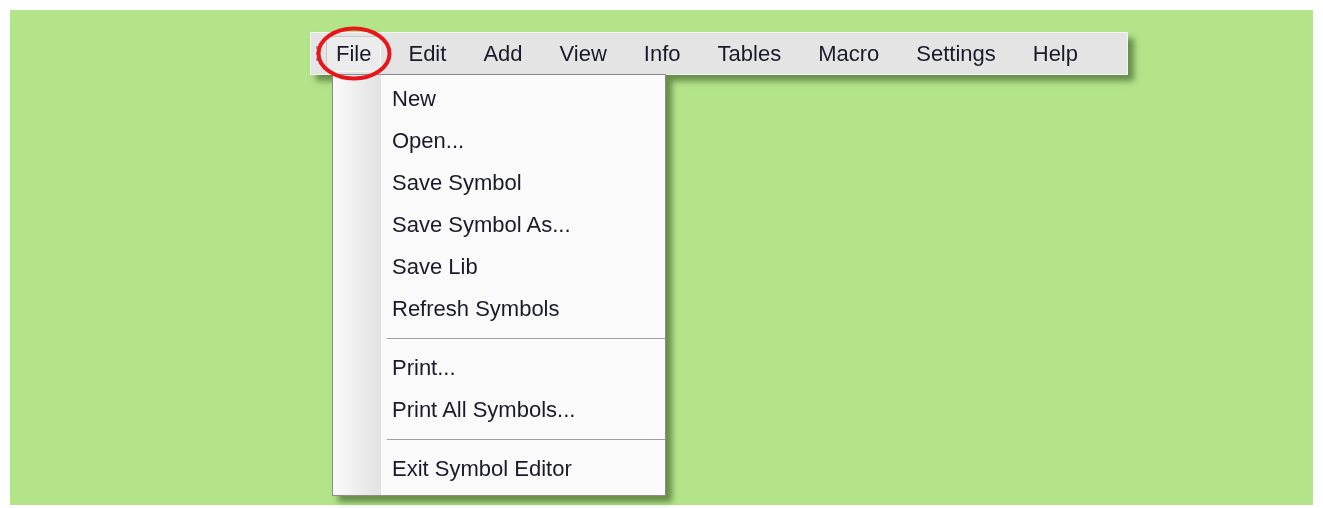  I want to click on menu-item: File, so click(354, 53).